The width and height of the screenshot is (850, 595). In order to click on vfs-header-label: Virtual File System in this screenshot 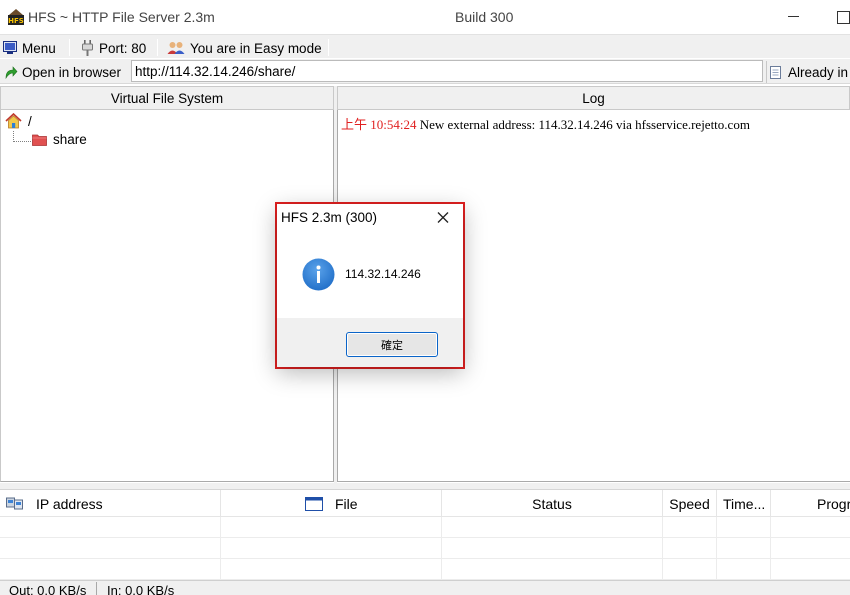, I will do `click(167, 98)`.